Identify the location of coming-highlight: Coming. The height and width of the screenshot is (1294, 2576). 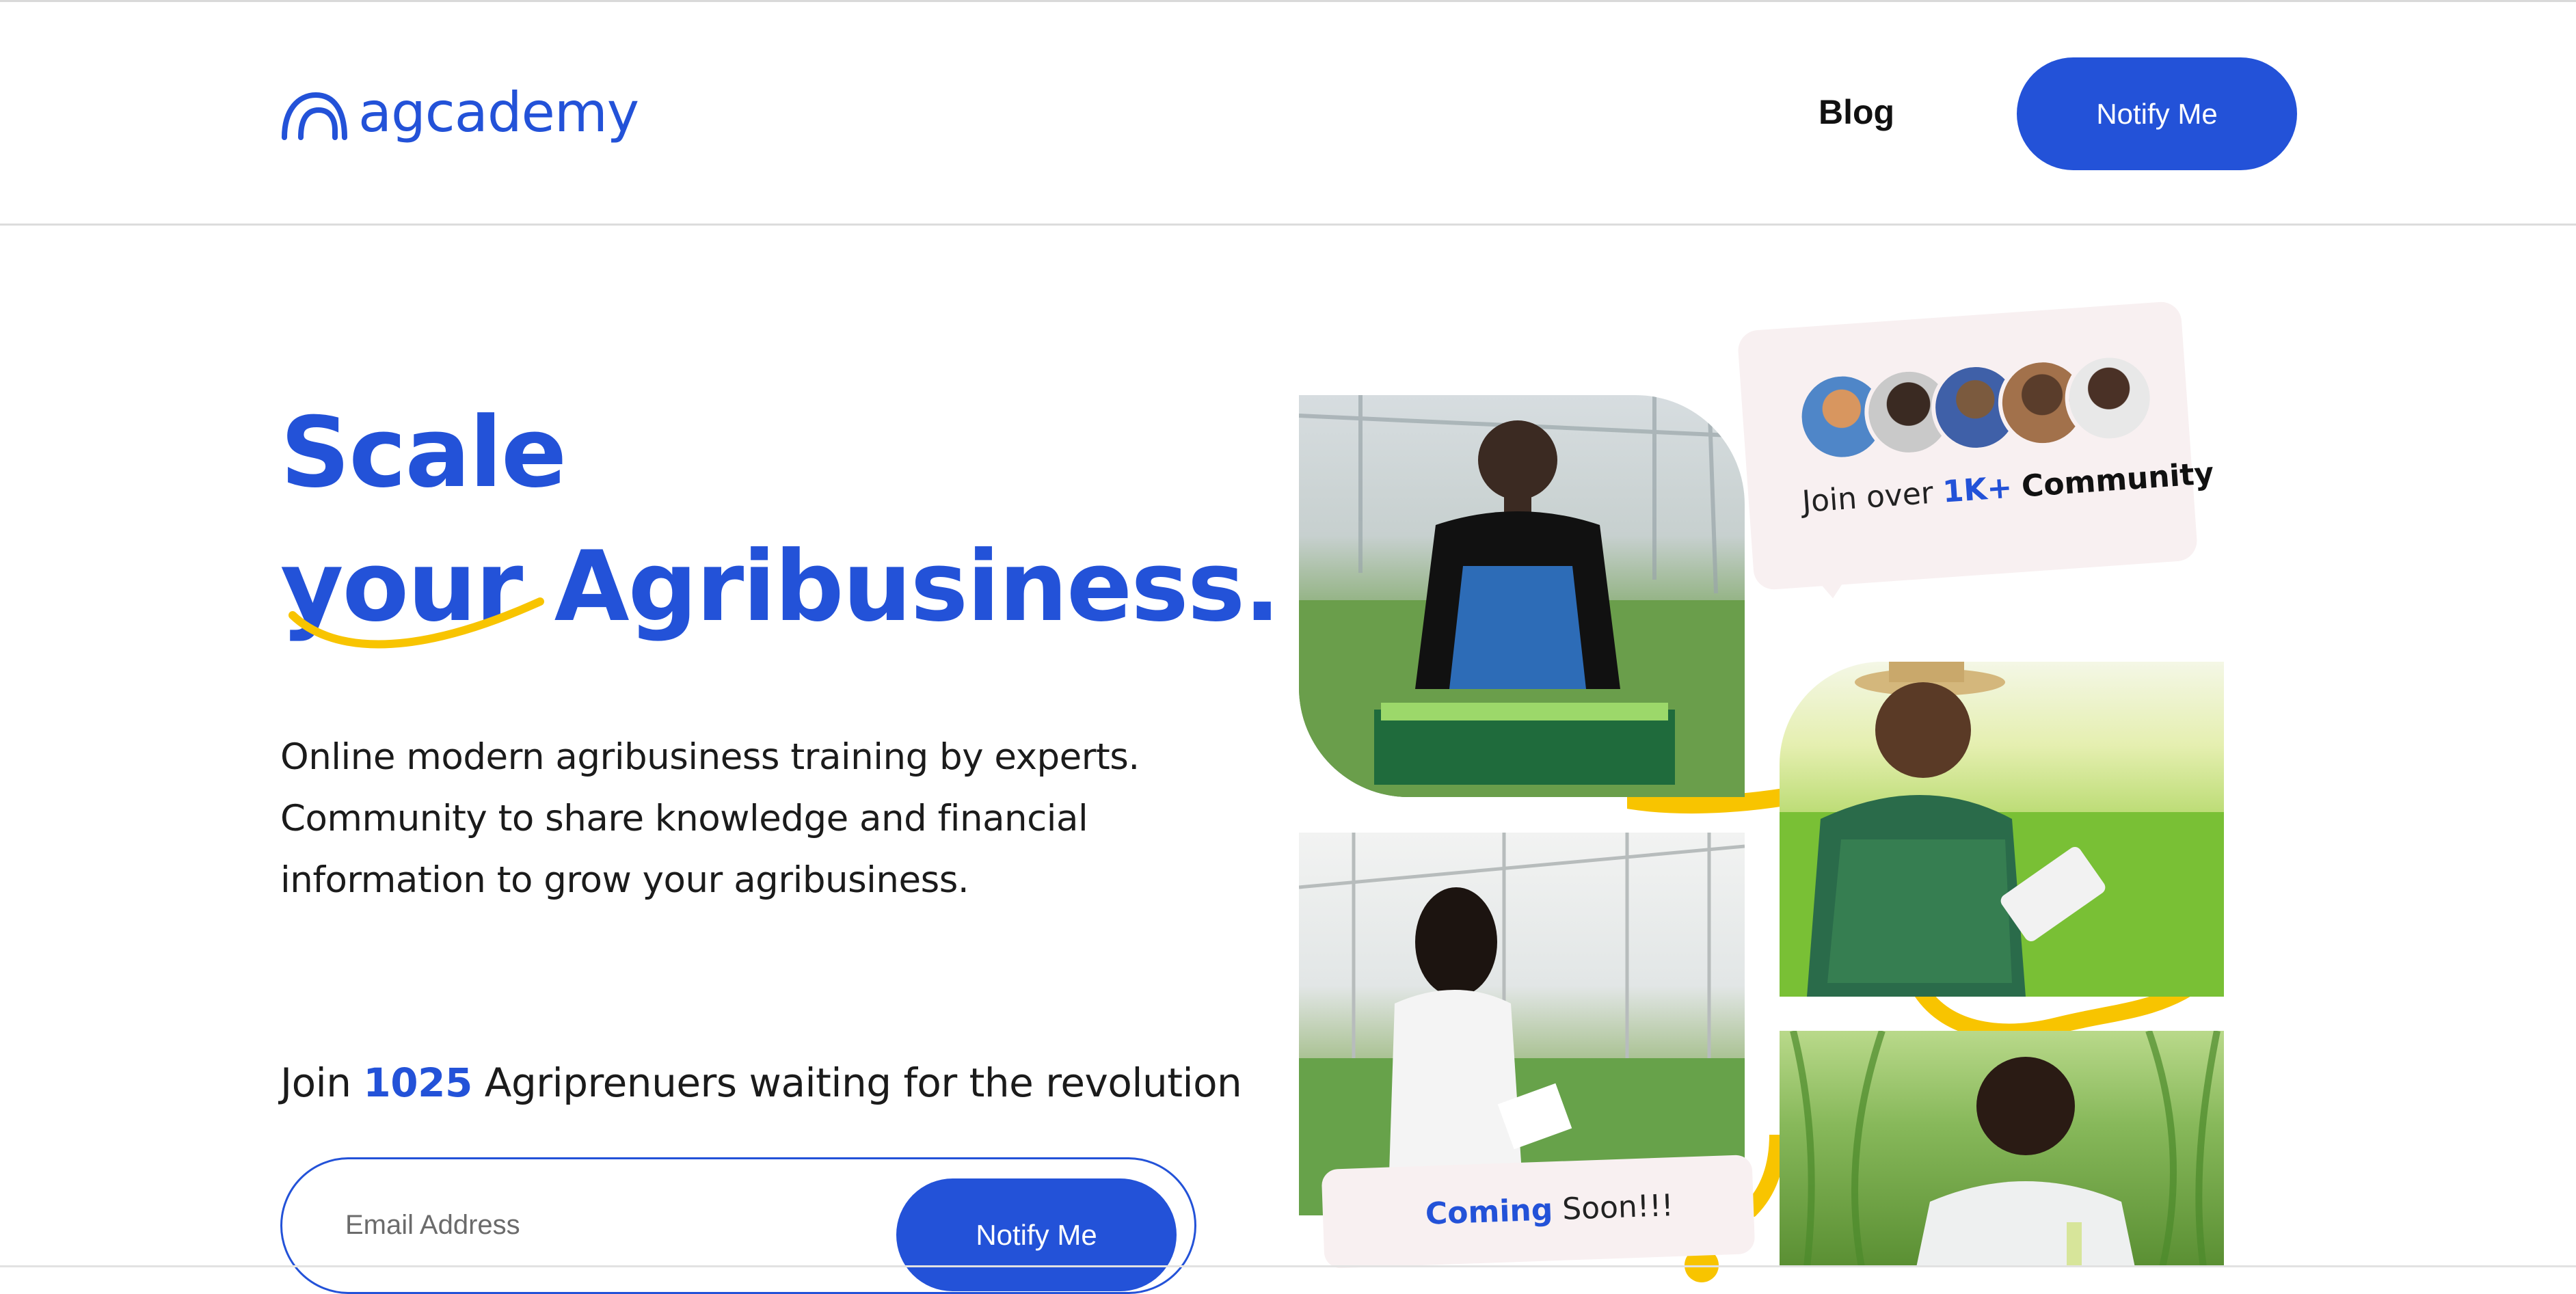
(1489, 1212).